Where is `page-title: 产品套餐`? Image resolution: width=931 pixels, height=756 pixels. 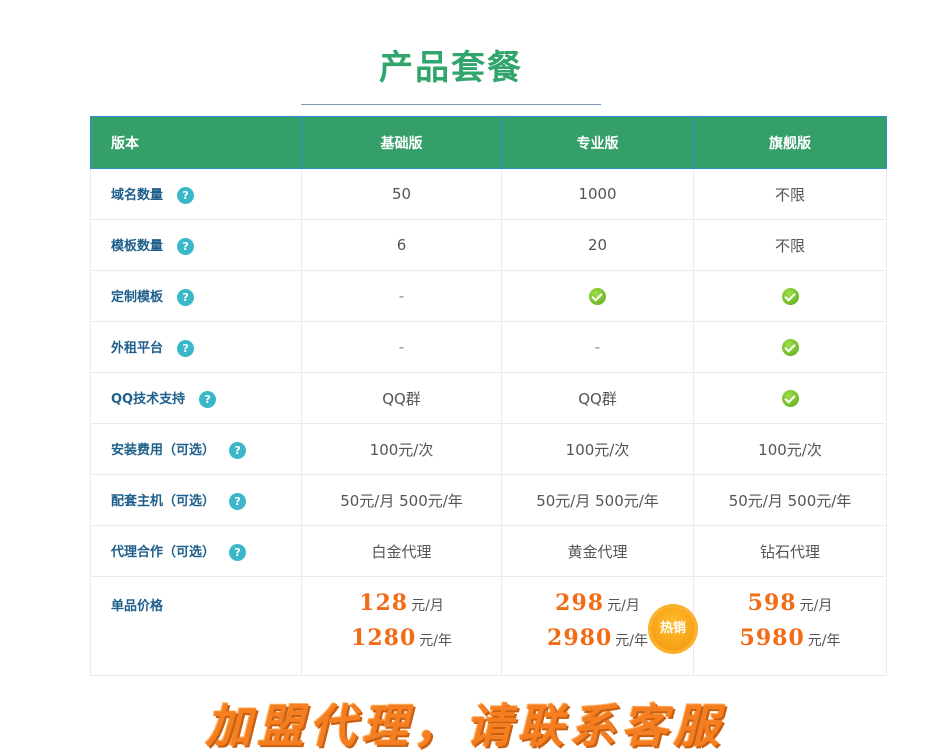 page-title: 产品套餐 is located at coordinates (451, 68).